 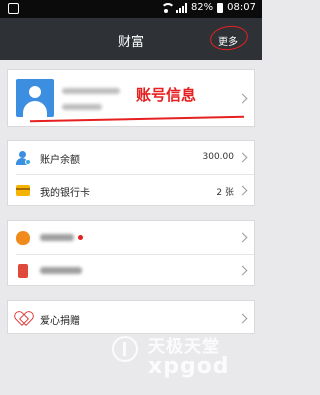 I want to click on annotation-underline, so click(x=137, y=118).